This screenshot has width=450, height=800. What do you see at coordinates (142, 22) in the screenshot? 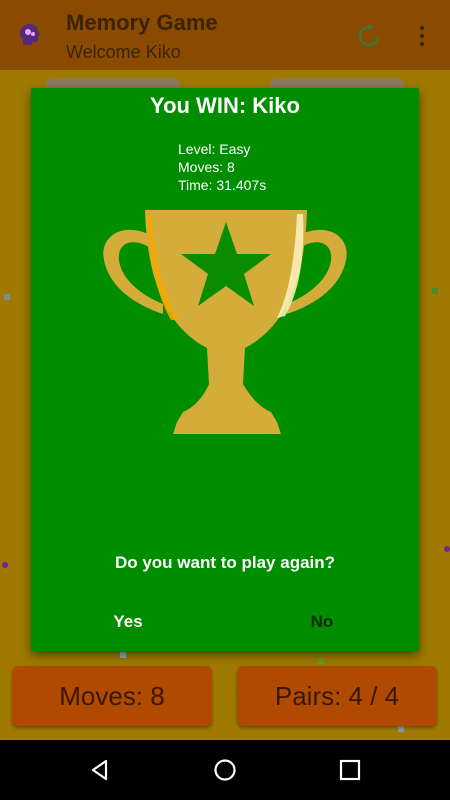
I see `app-title: Memory Game` at bounding box center [142, 22].